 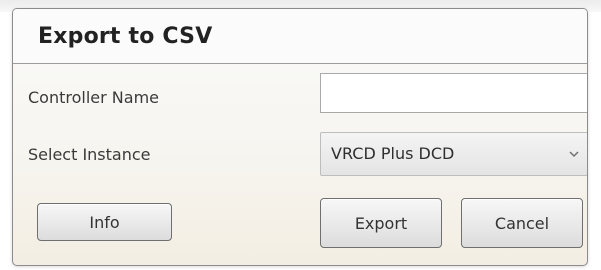 I want to click on select-instance-label: Select Instance, so click(x=89, y=154).